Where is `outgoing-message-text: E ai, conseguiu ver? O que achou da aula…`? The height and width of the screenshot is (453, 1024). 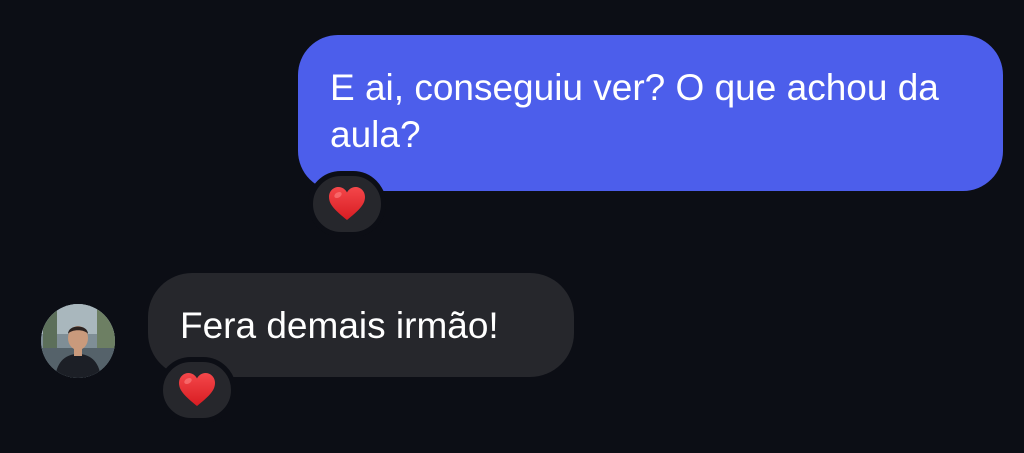
outgoing-message-text: E ai, conseguiu ver? O que achou da aula… is located at coordinates (634, 111).